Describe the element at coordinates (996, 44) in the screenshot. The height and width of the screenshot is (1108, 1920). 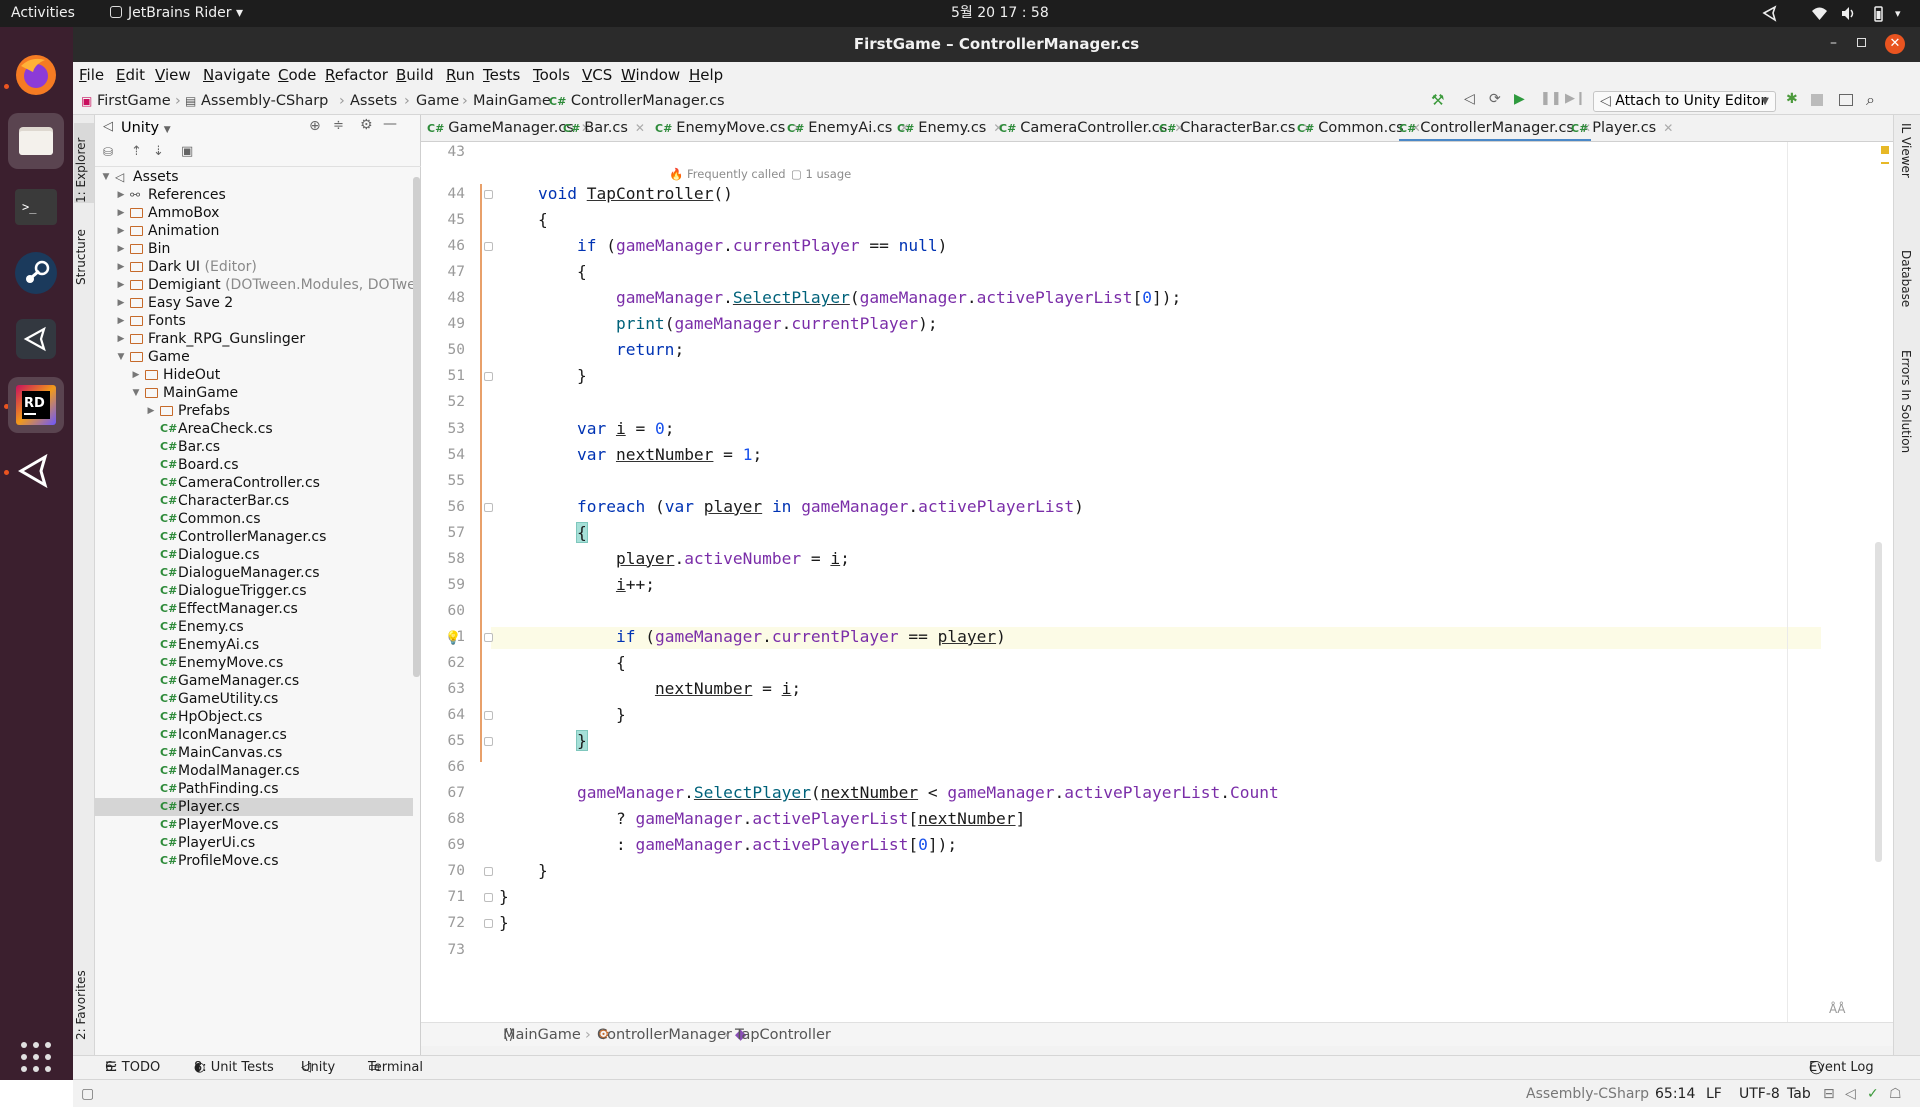
I see `window-titlebar: FirstGame – ControllerManager.cs – ✕` at that location.